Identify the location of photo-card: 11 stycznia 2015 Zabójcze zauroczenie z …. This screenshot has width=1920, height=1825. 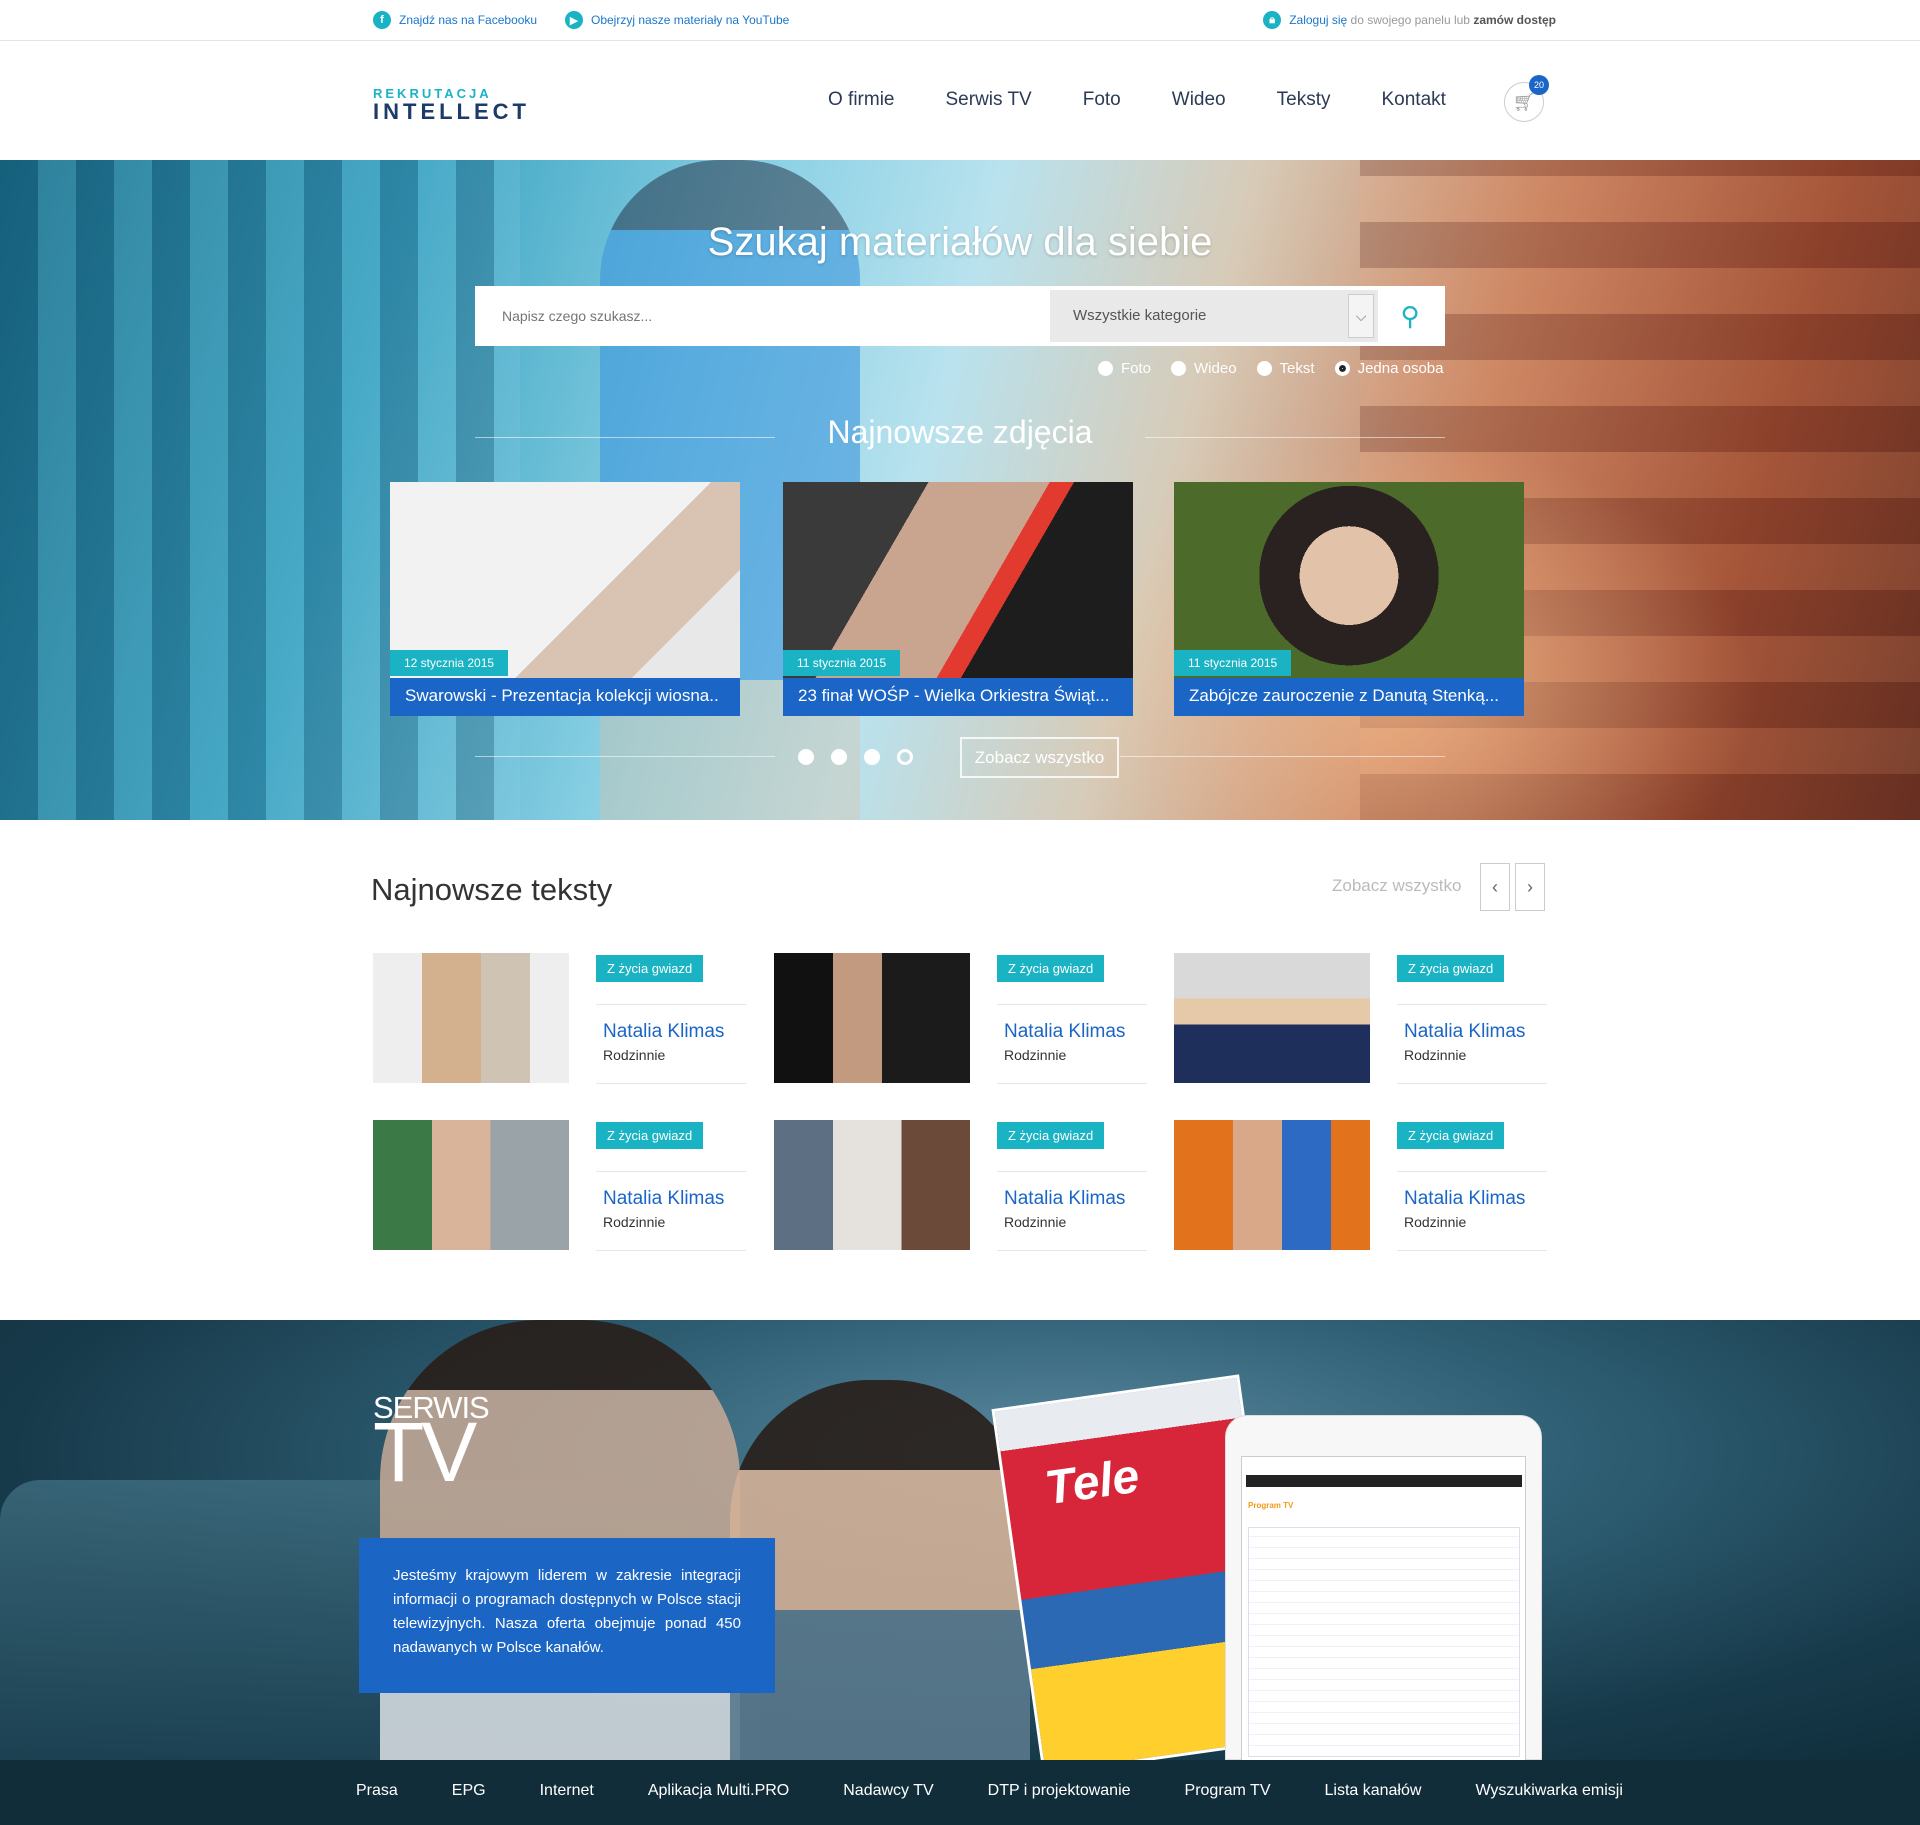
(1349, 599).